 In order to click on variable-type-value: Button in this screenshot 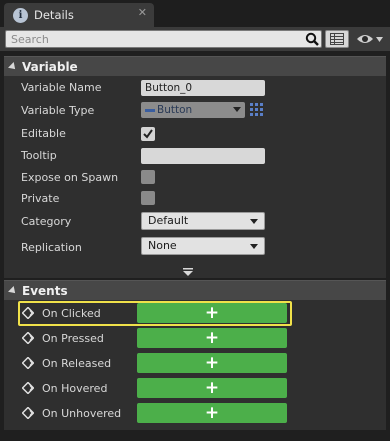, I will do `click(175, 110)`.